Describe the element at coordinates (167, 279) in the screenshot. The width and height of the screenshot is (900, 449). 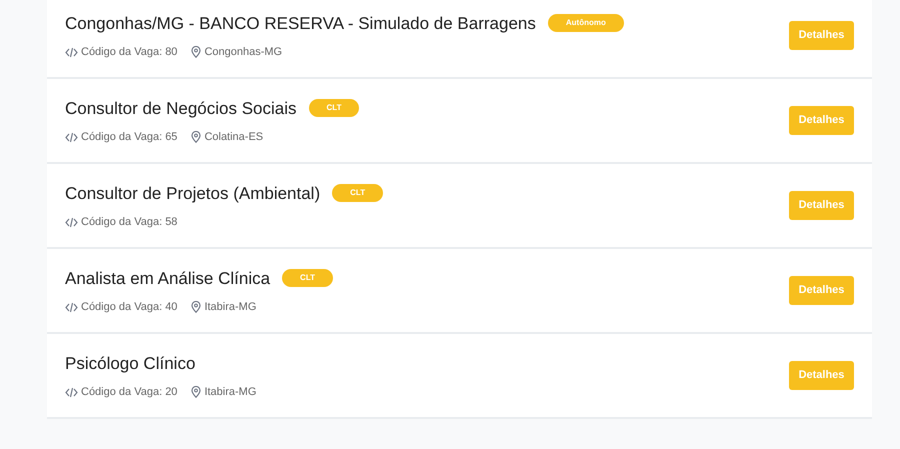
I see `job-title: Analista em Análise Clínica` at that location.